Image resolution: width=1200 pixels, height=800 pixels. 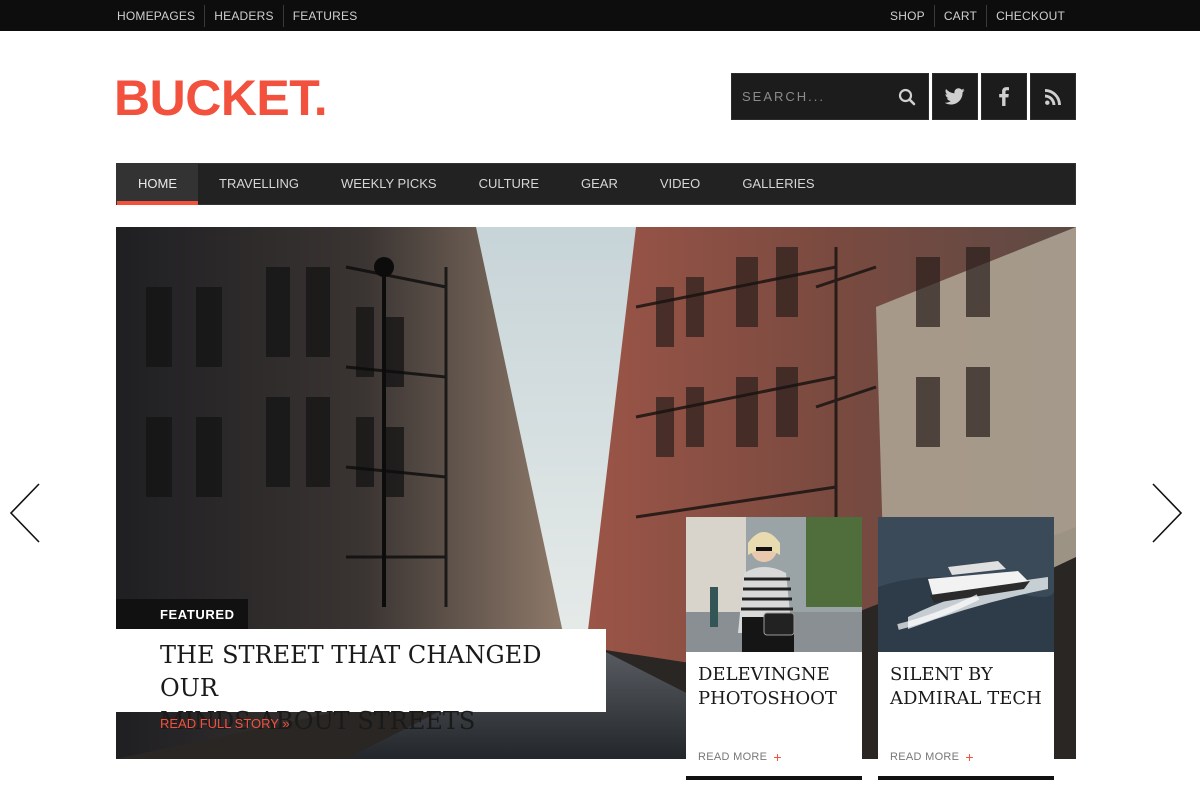 I want to click on yacht-photo, so click(x=966, y=584).